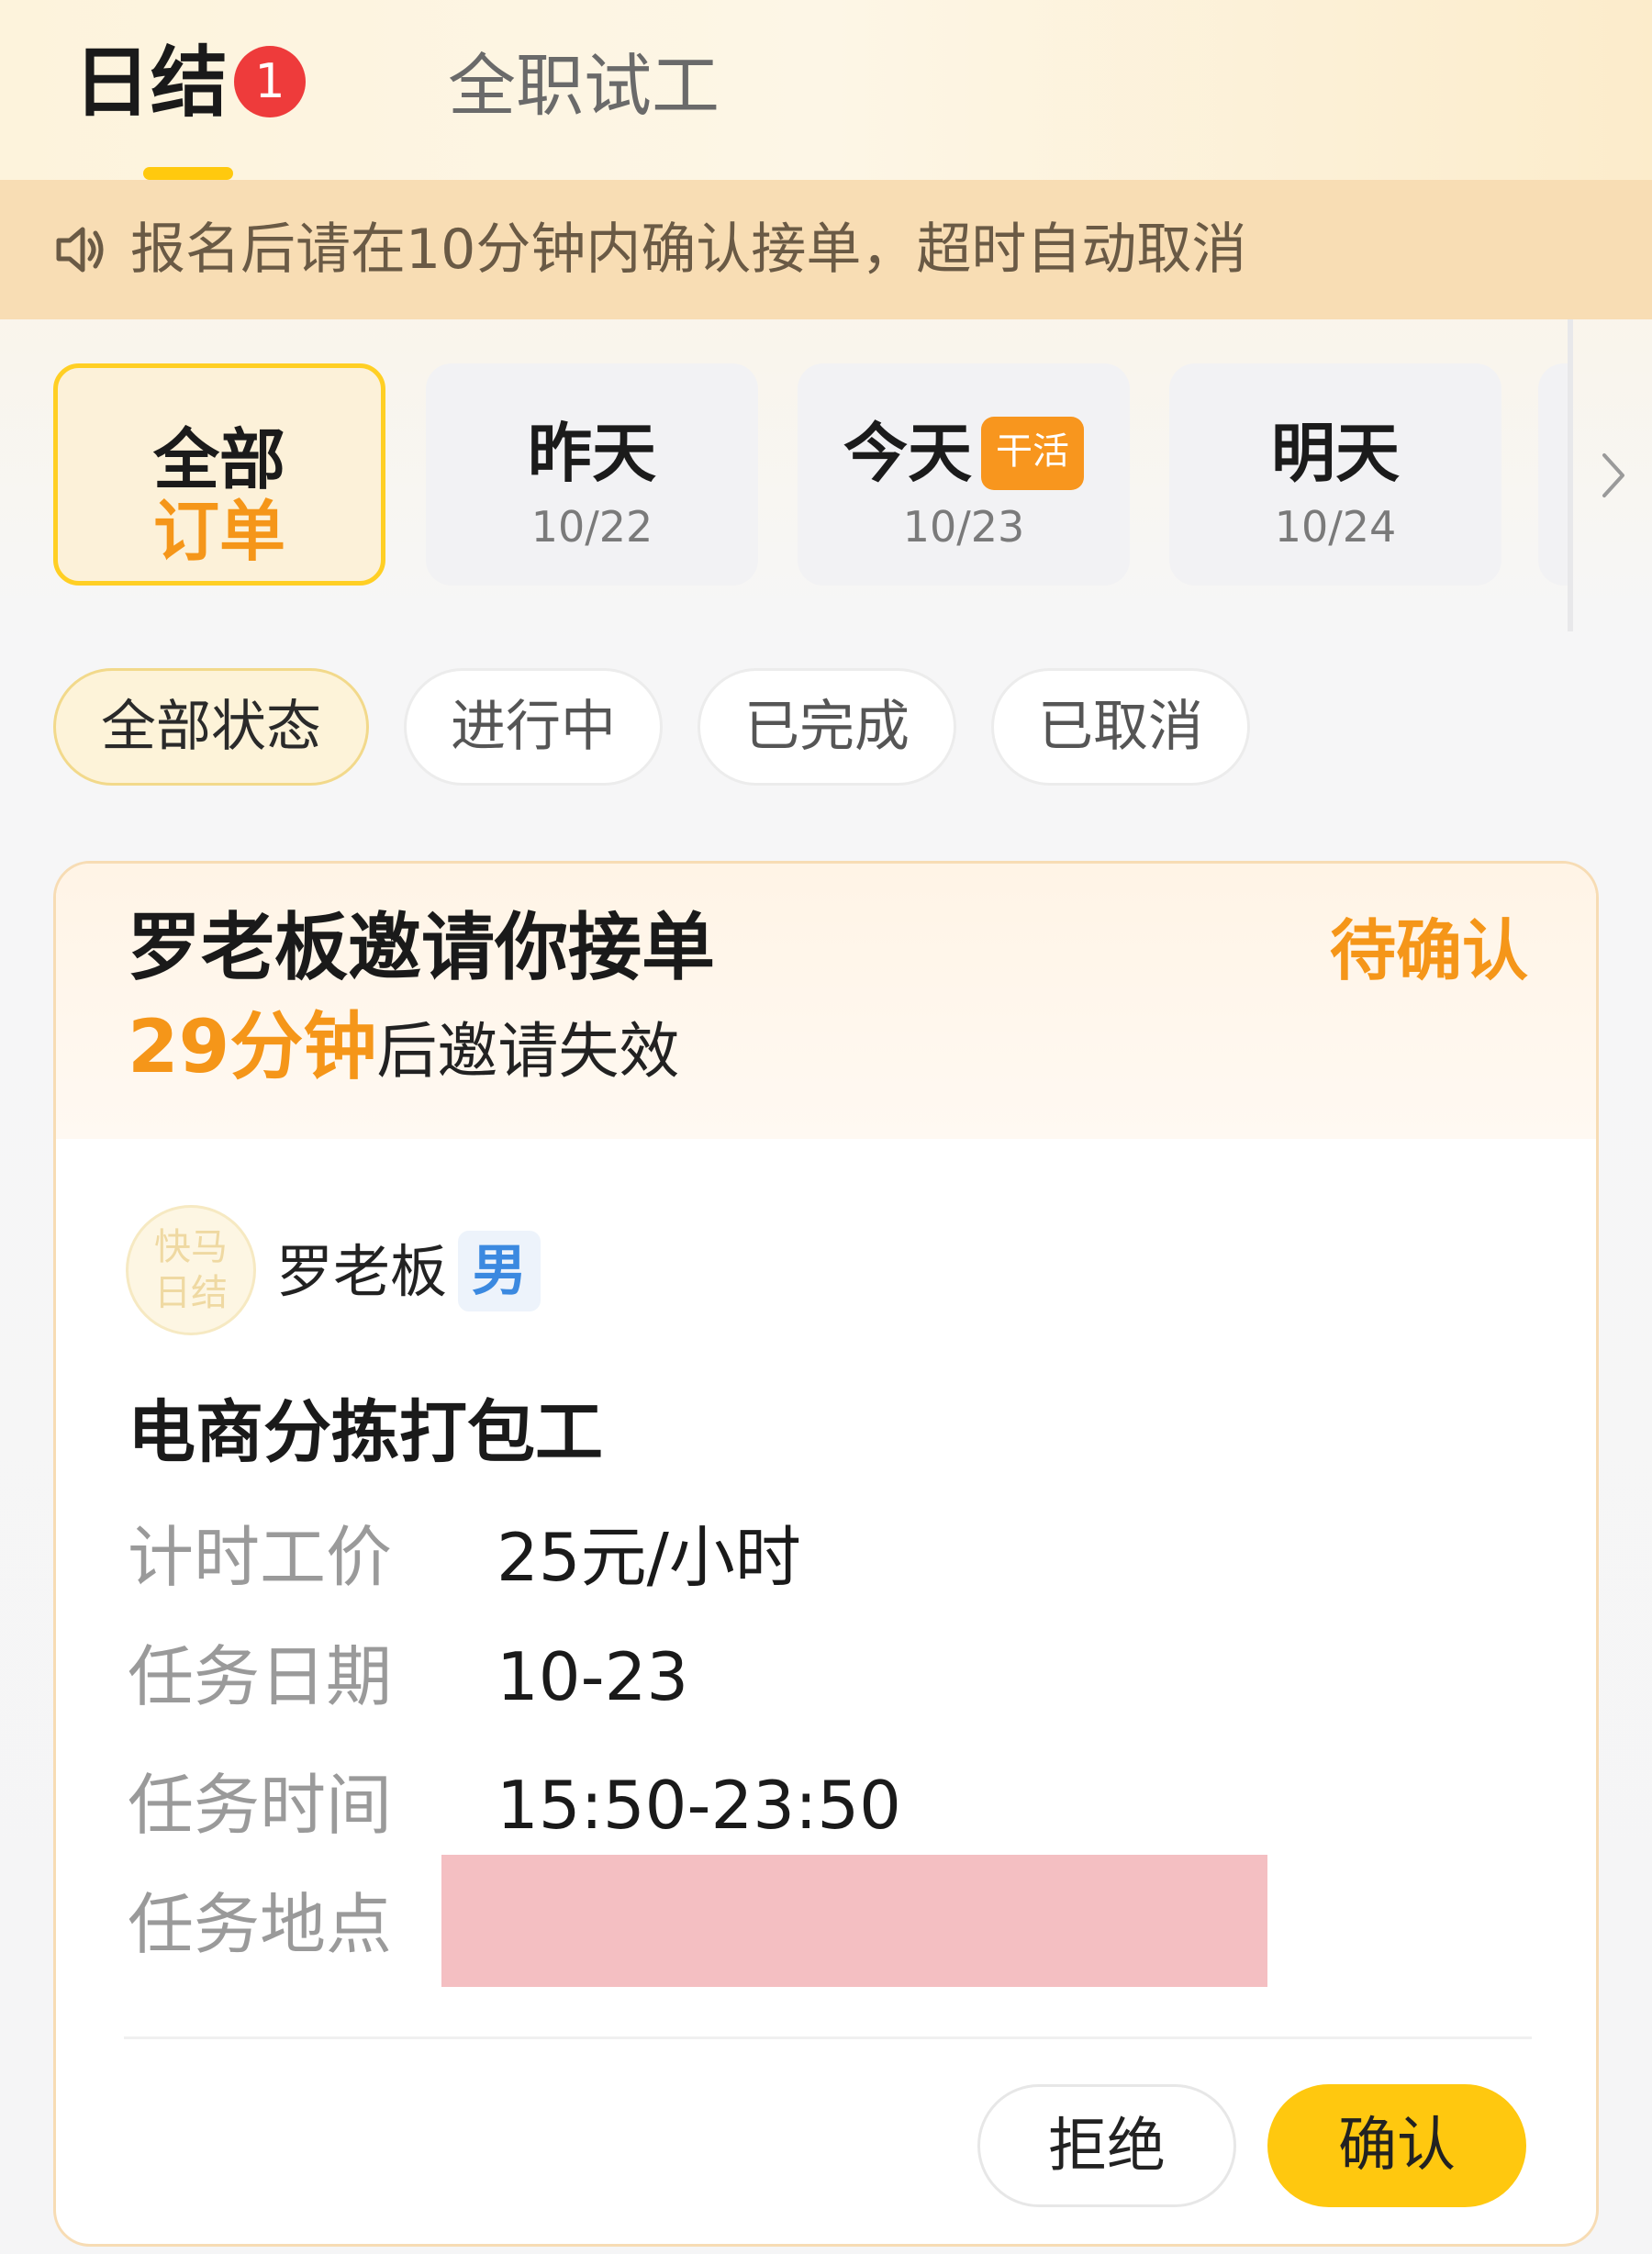 Image resolution: width=1652 pixels, height=2254 pixels. Describe the element at coordinates (1336, 527) in the screenshot. I see `date-value: 10/24` at that location.